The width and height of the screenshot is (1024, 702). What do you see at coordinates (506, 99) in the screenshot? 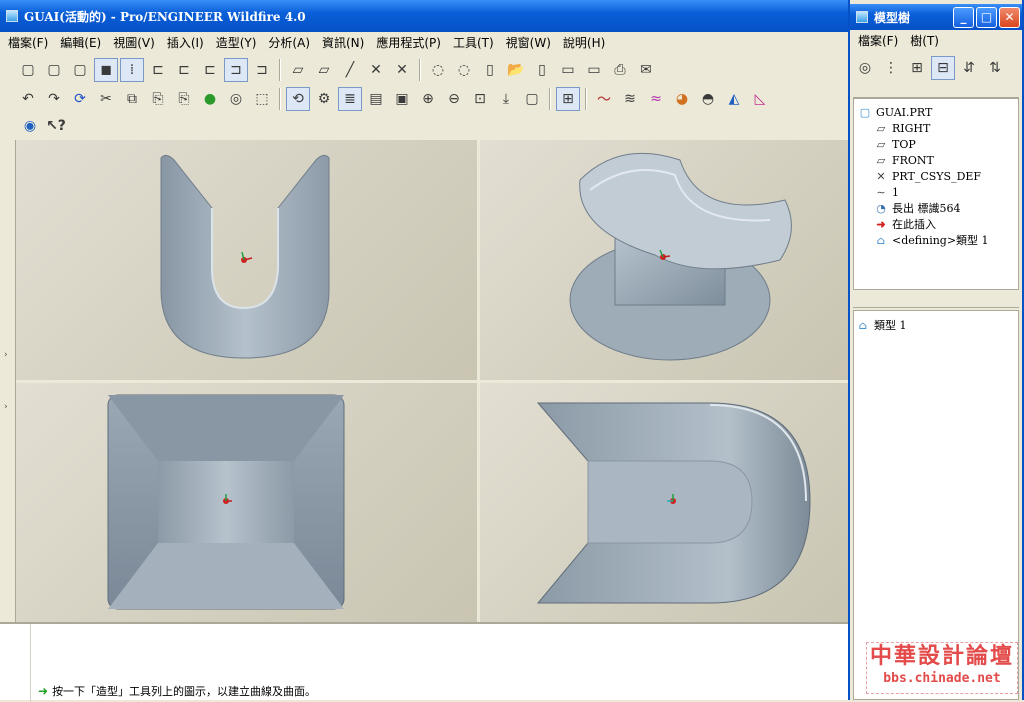
I see `reorient-icon: ⤓` at bounding box center [506, 99].